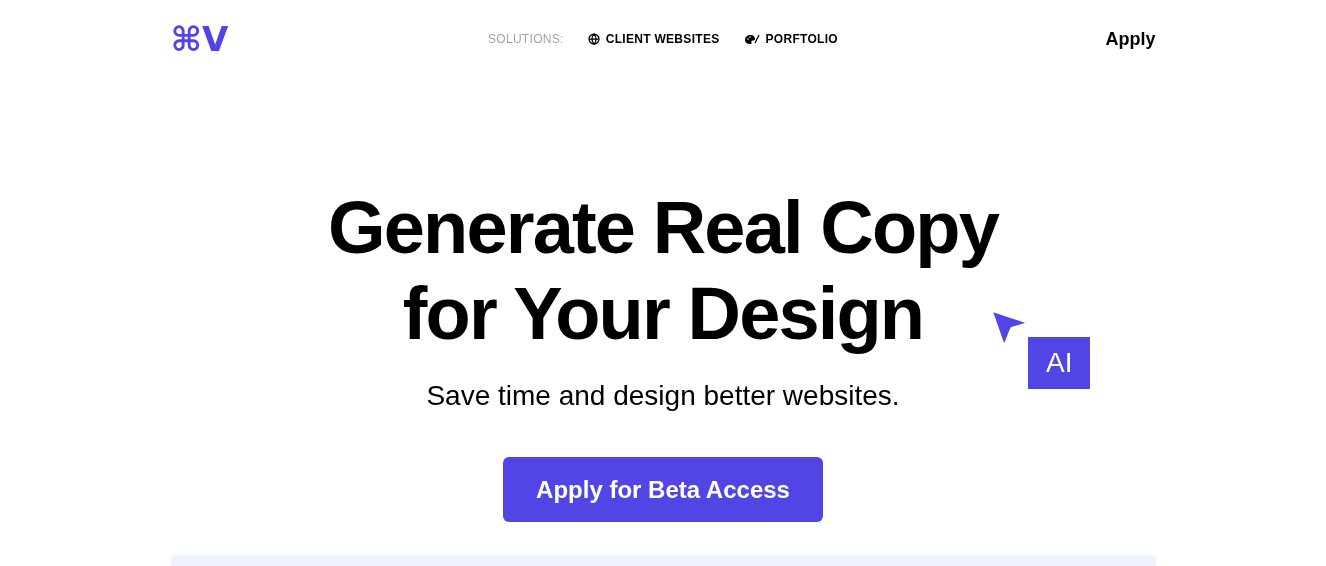 The height and width of the screenshot is (566, 1326). What do you see at coordinates (751, 39) in the screenshot?
I see `palette-brush-icon` at bounding box center [751, 39].